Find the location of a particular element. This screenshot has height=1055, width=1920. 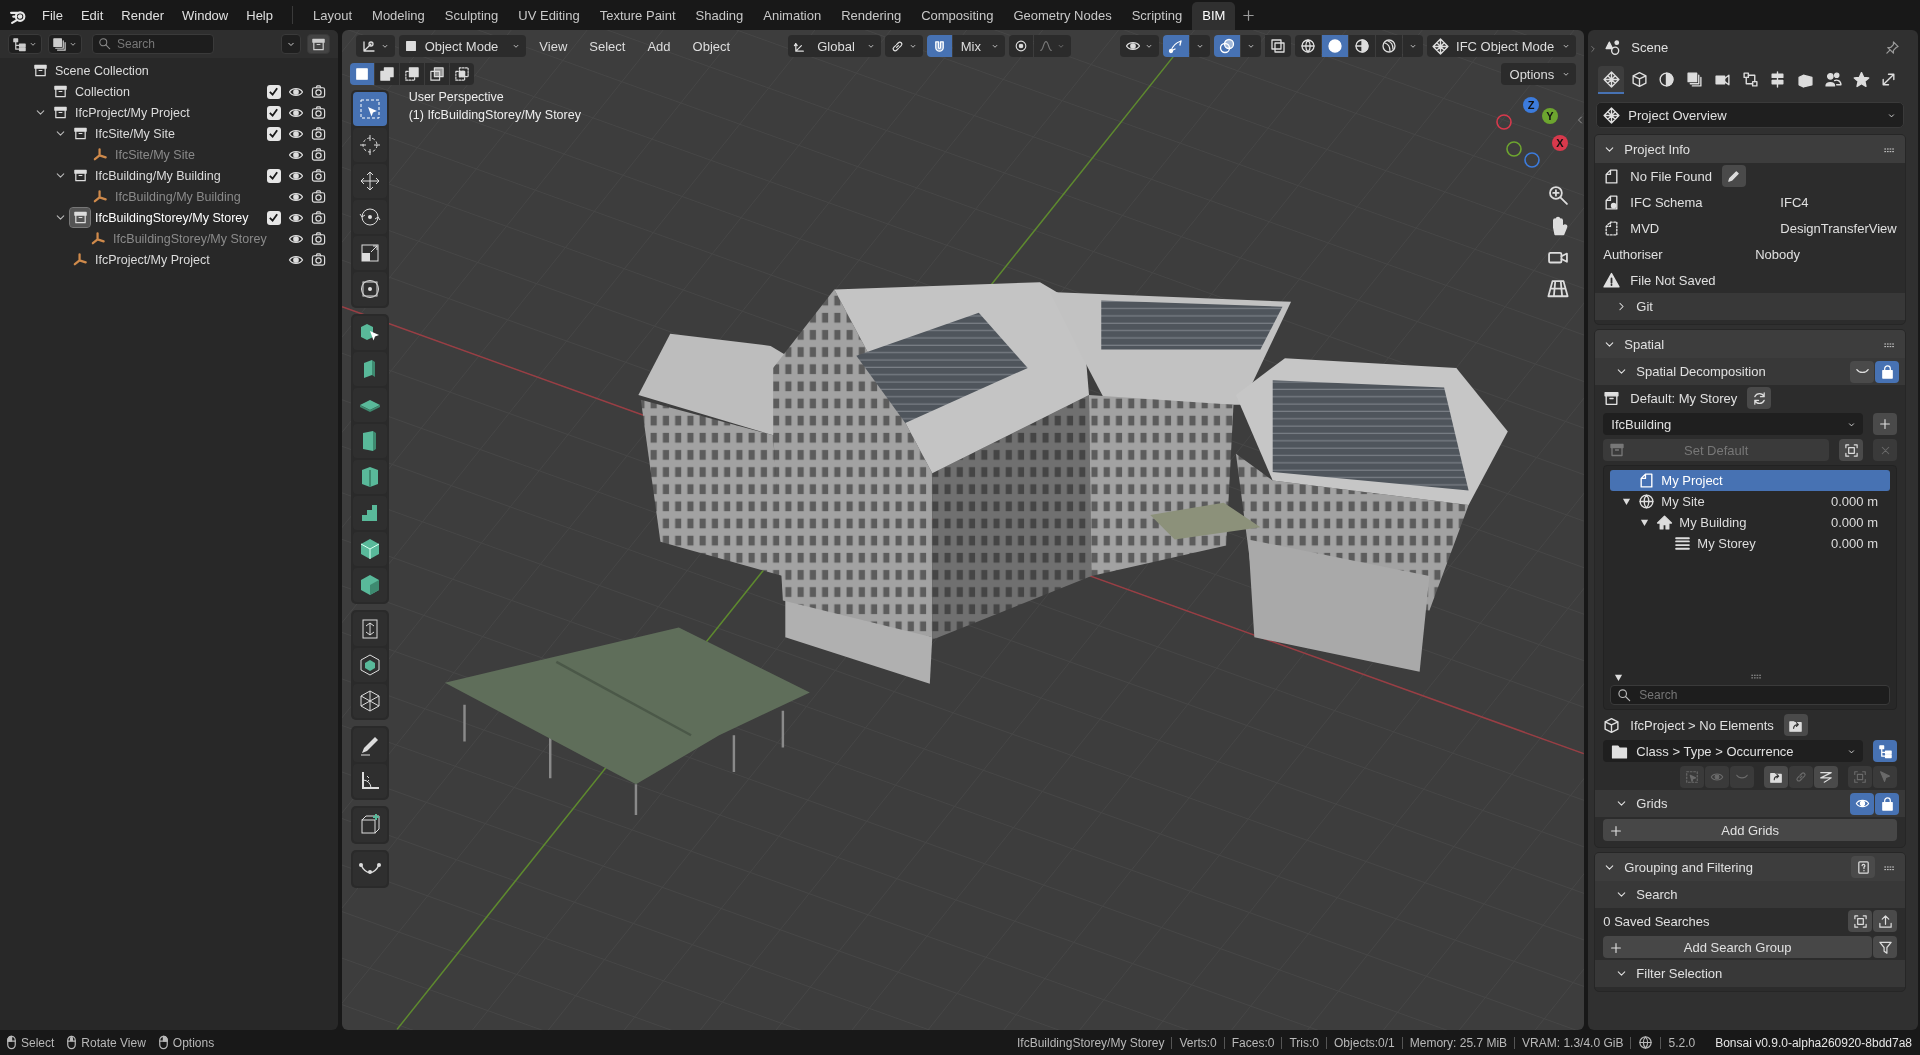

menu-item: Select is located at coordinates (607, 46).